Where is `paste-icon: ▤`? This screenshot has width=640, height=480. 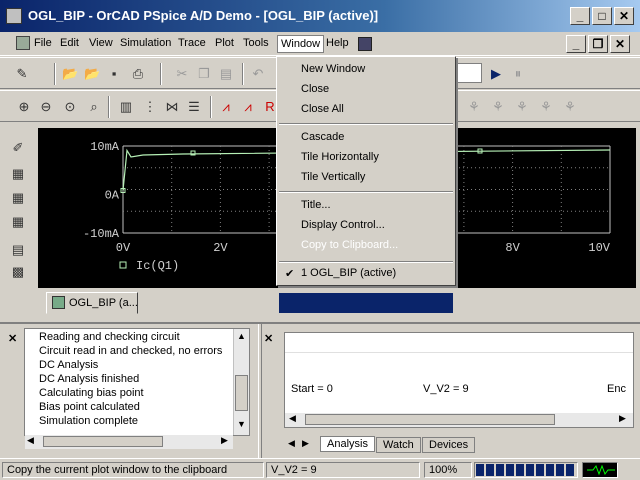 paste-icon: ▤ is located at coordinates (226, 74).